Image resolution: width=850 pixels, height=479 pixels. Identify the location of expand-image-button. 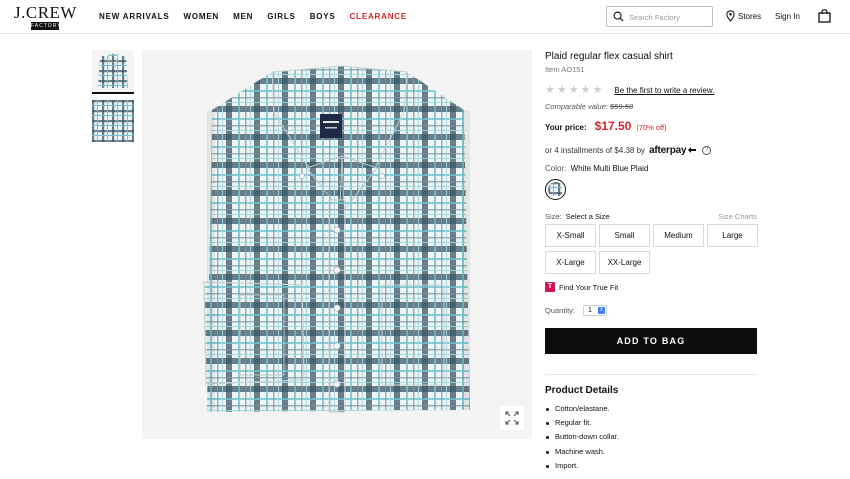
(512, 418).